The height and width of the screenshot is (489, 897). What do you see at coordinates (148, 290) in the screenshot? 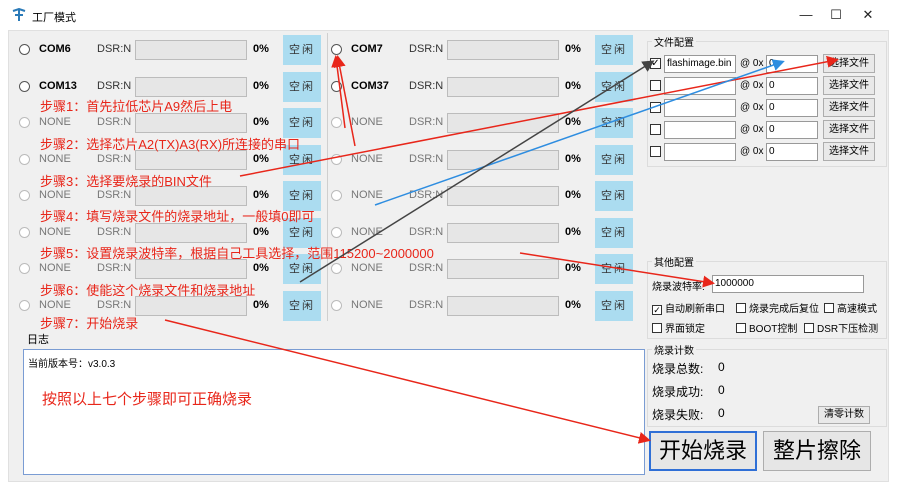
I see `step-6-annotation: 步骤6：使能这个烧录文件和烧录地址` at bounding box center [148, 290].